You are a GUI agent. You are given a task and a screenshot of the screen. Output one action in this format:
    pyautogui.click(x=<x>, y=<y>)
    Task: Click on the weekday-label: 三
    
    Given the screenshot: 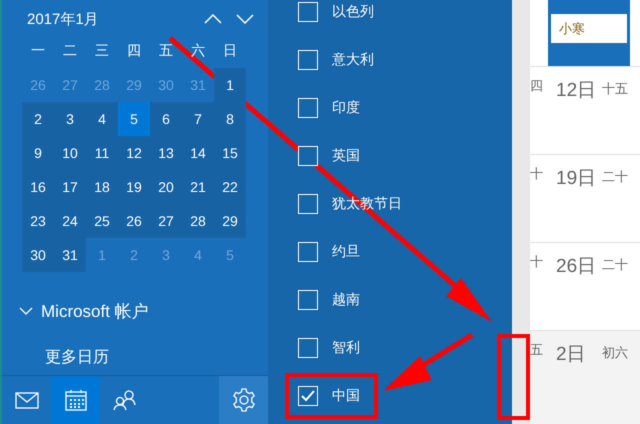 What is the action you would take?
    pyautogui.click(x=102, y=50)
    